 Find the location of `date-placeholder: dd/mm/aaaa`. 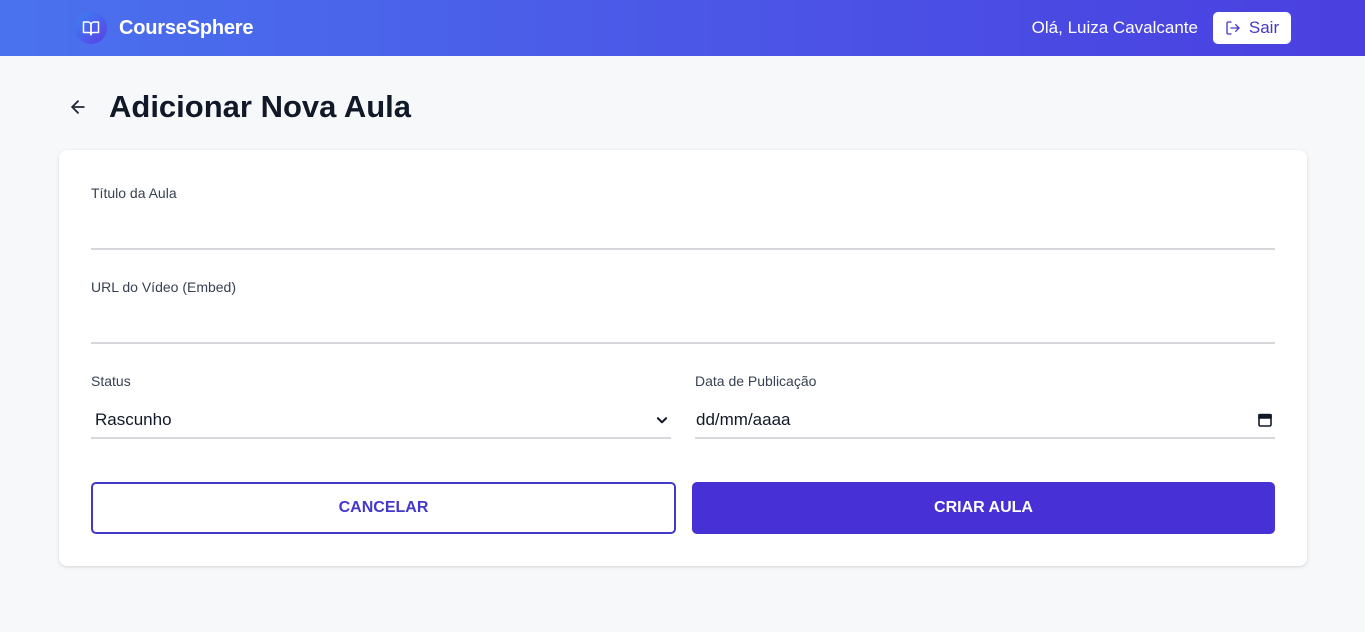

date-placeholder: dd/mm/aaaa is located at coordinates (743, 419).